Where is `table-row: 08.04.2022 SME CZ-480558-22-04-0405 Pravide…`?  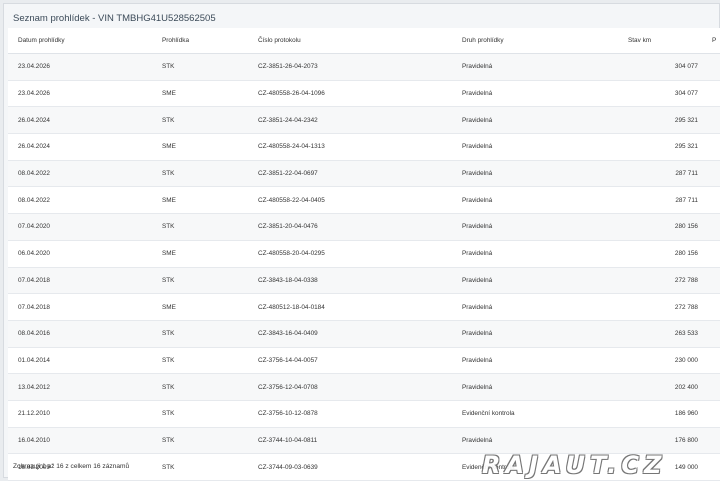 table-row: 08.04.2022 SME CZ-480558-22-04-0405 Pravide… is located at coordinates (364, 200).